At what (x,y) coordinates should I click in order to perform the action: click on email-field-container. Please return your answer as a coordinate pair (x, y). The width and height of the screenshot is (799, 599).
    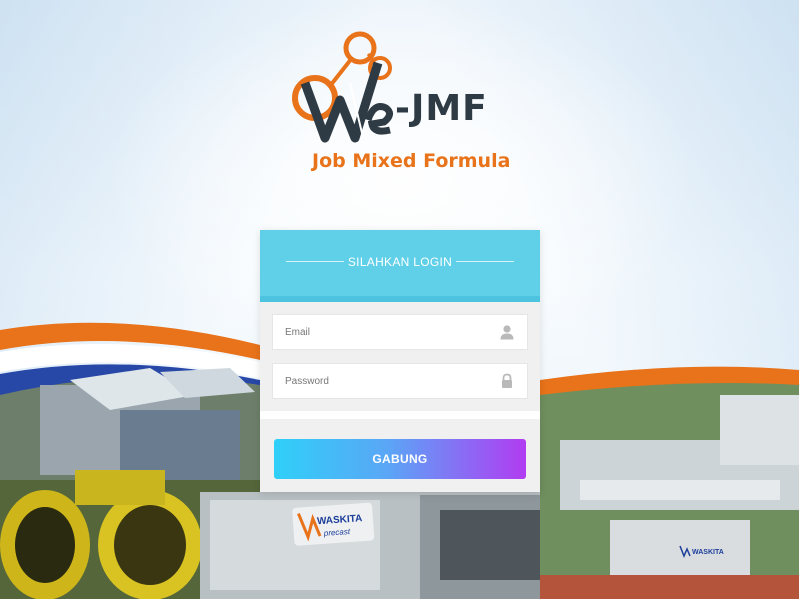
    Looking at the image, I should click on (400, 332).